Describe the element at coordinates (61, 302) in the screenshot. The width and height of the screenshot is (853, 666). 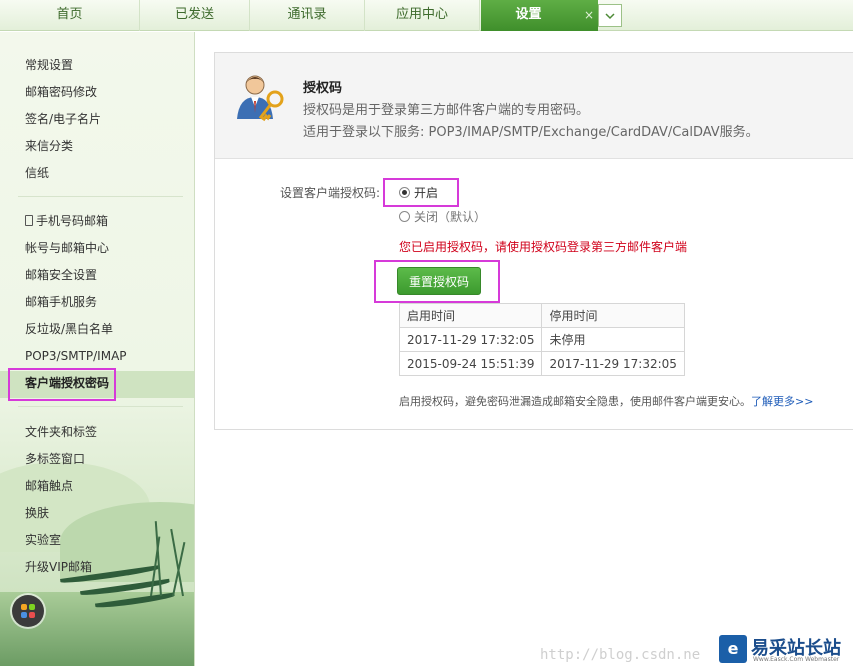
I see `sidebar-item-mobile-service: 邮箱手机服务` at that location.